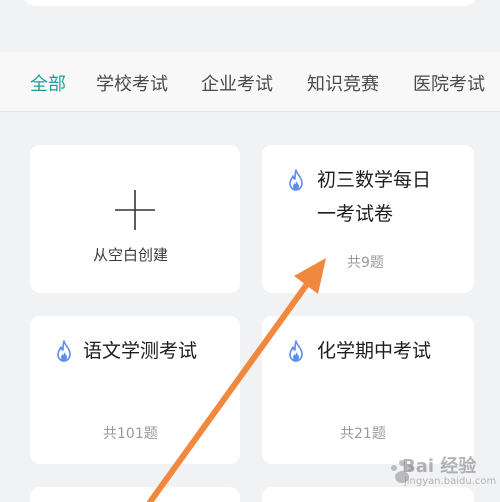 Image resolution: width=500 pixels, height=502 pixels. I want to click on question-count: 共21题, so click(363, 434).